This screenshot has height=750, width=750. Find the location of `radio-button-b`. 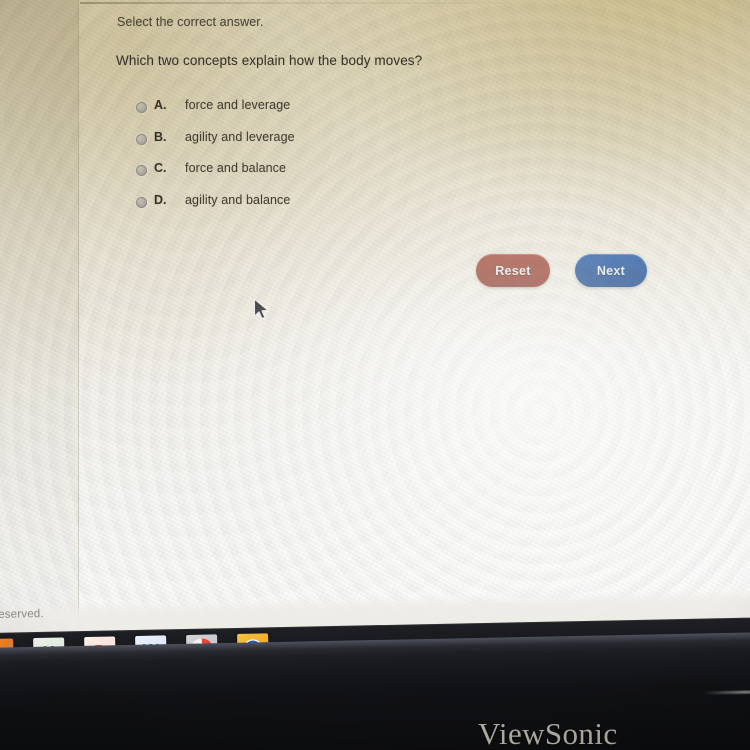

radio-button-b is located at coordinates (141, 139).